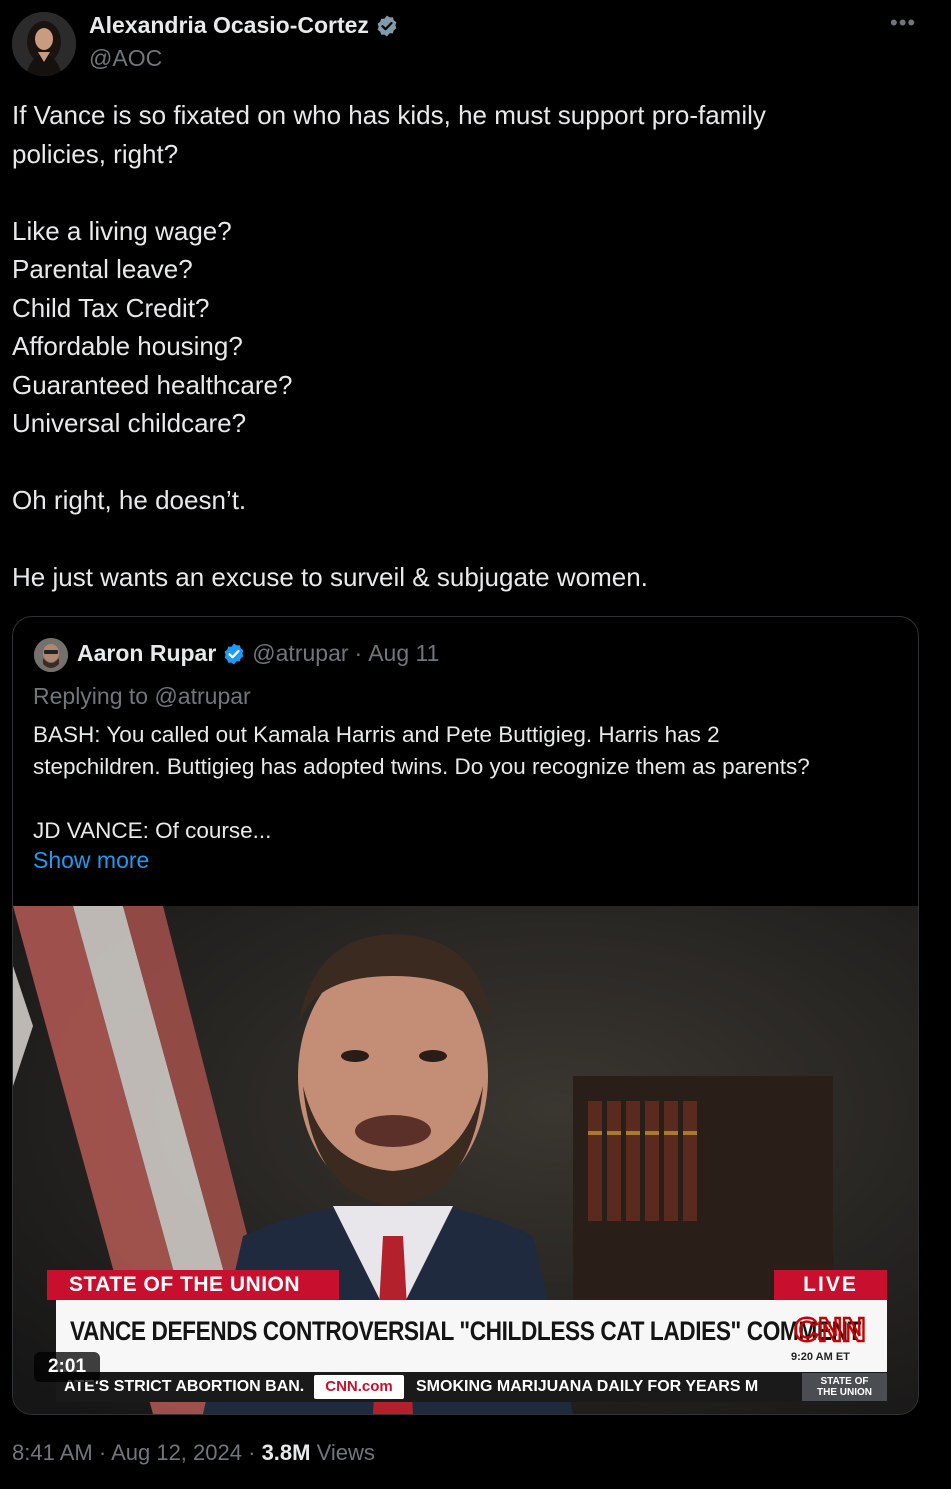 Image resolution: width=951 pixels, height=1489 pixels. I want to click on svg-text: CNN, so click(830, 1329).